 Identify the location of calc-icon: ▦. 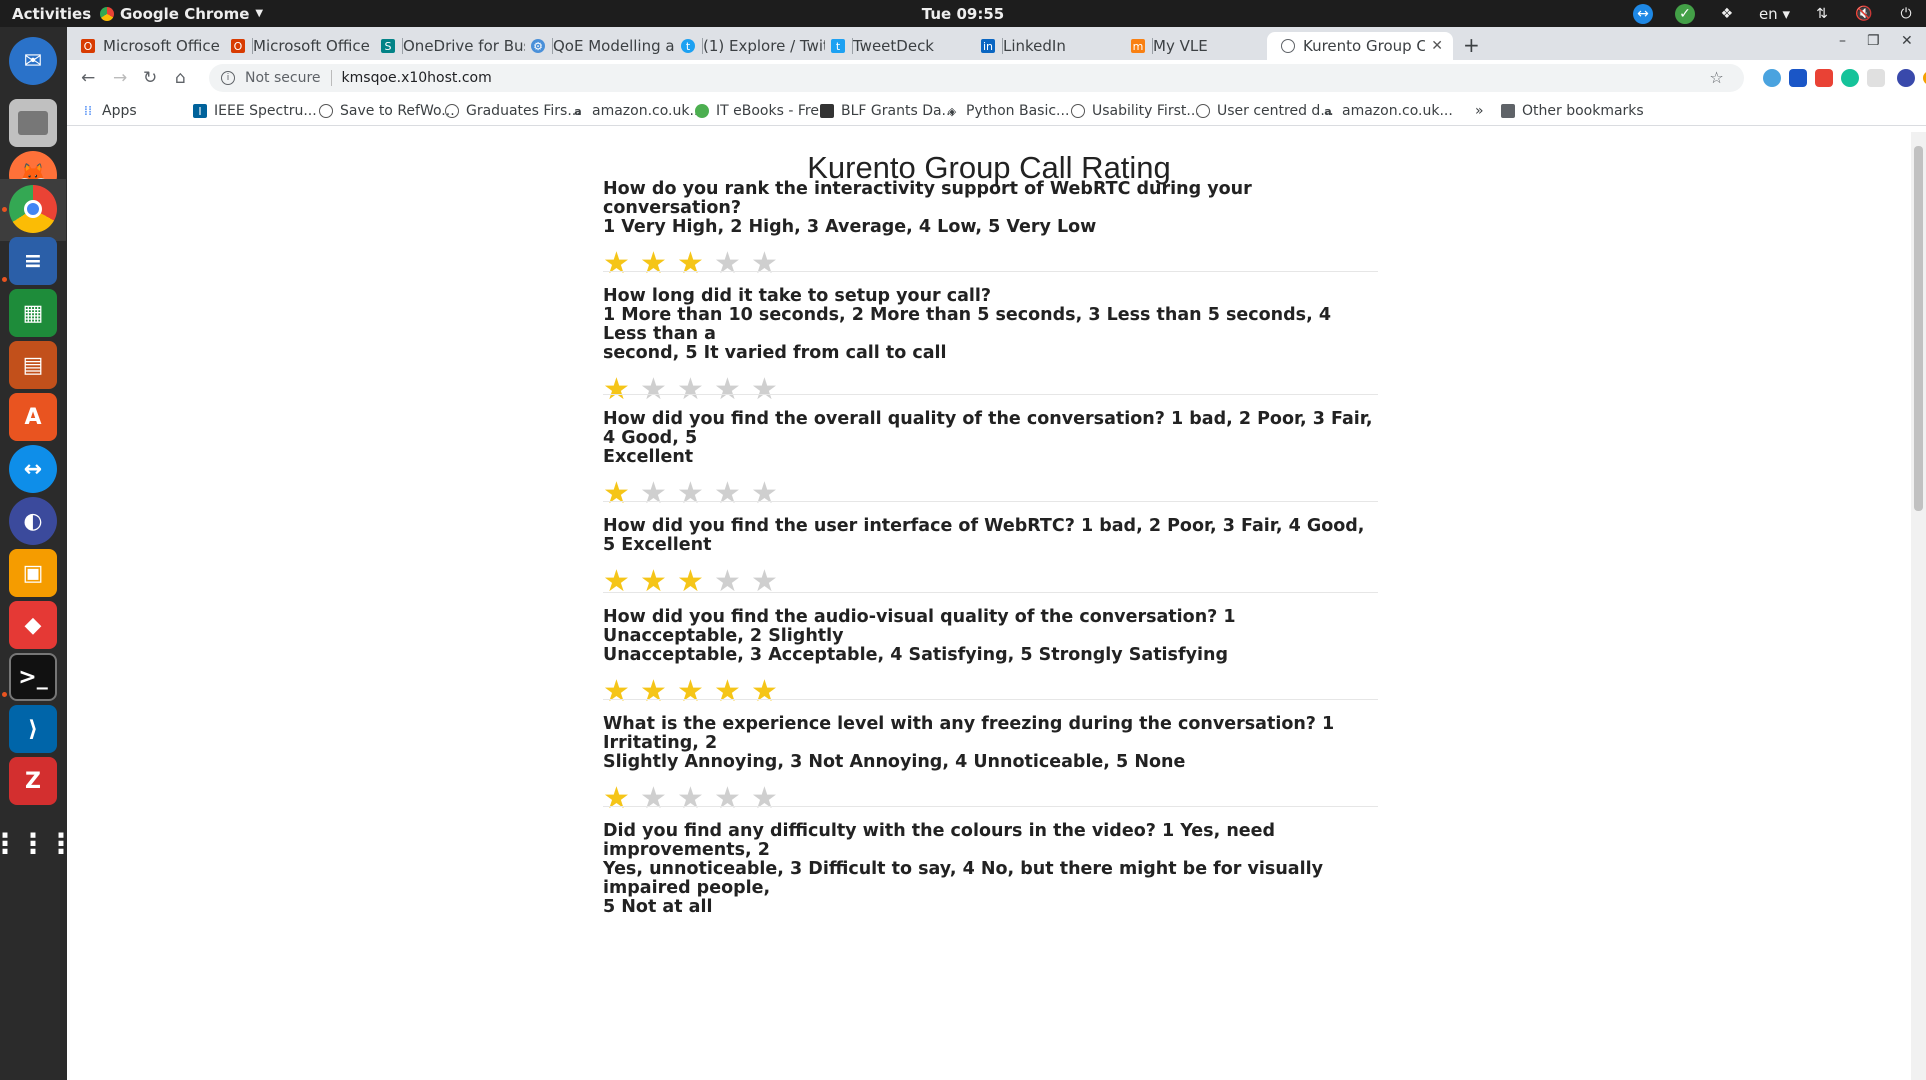
(33, 313).